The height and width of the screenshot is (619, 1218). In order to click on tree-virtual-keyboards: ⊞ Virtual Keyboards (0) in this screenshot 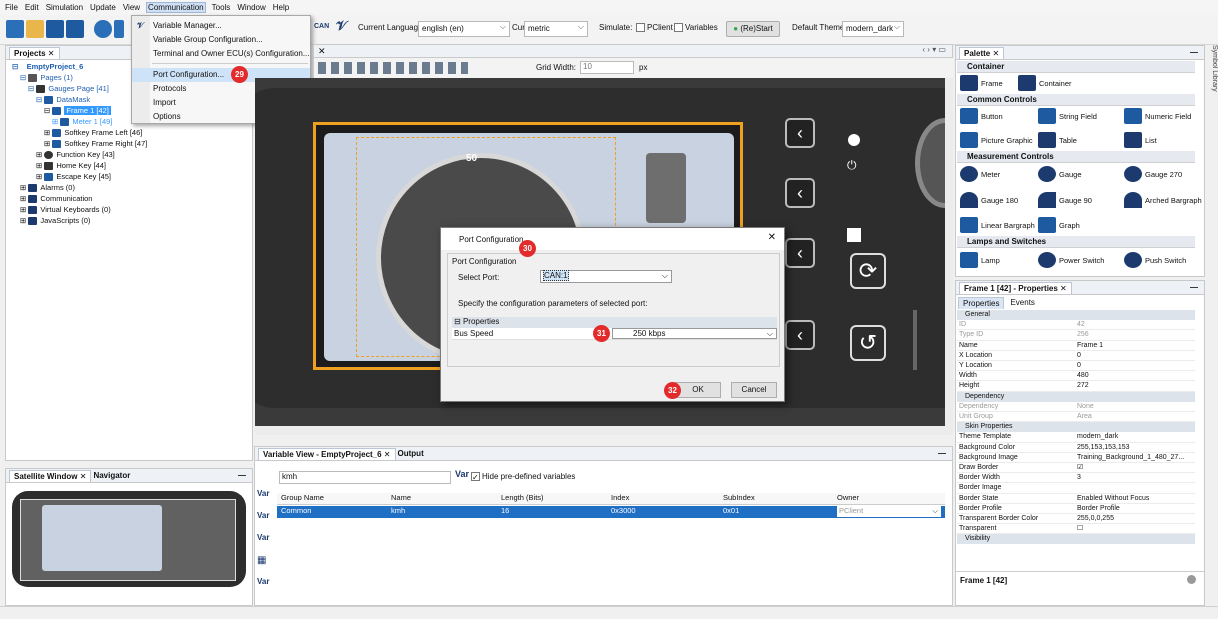, I will do `click(65, 210)`.